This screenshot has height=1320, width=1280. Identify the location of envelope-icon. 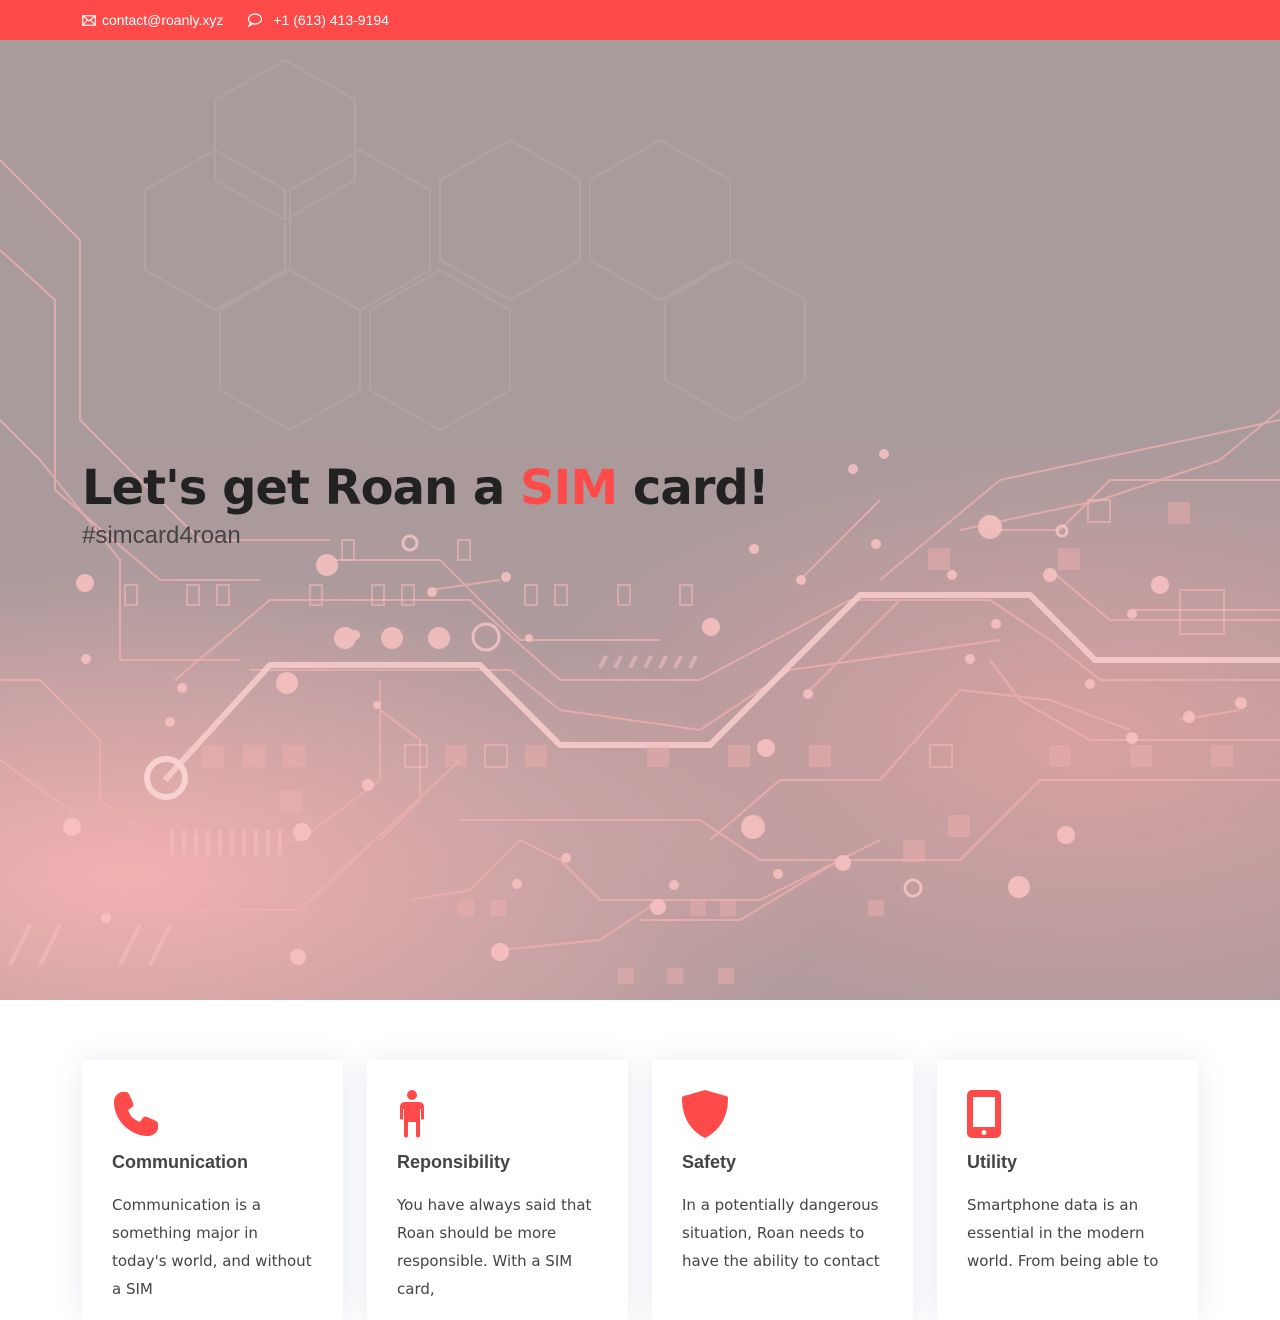
(89, 20).